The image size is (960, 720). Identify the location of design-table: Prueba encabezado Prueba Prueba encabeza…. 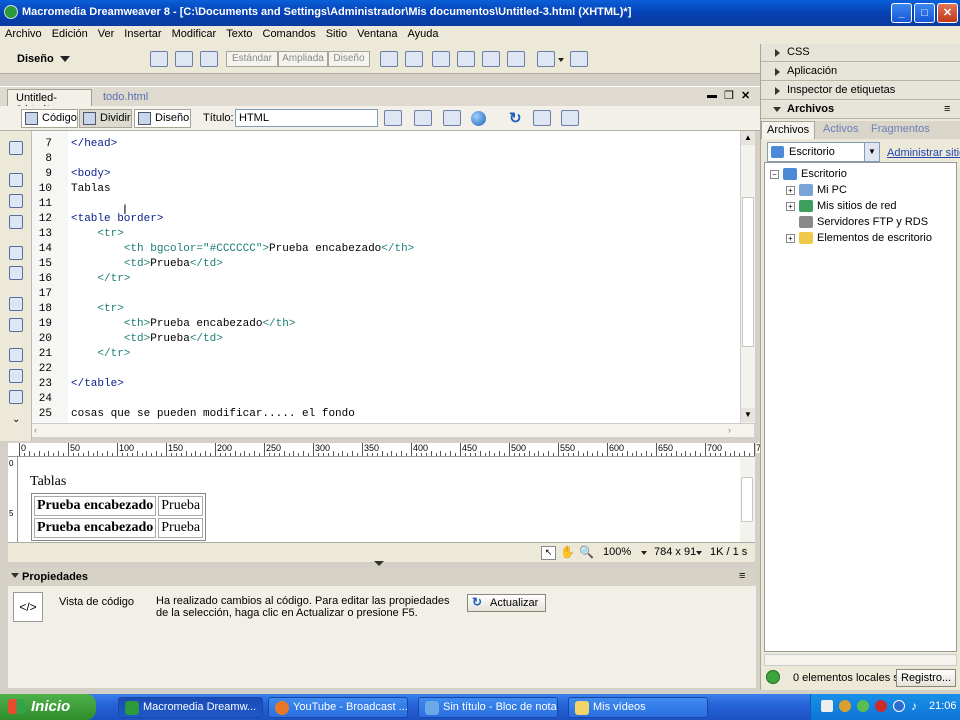
(119, 517).